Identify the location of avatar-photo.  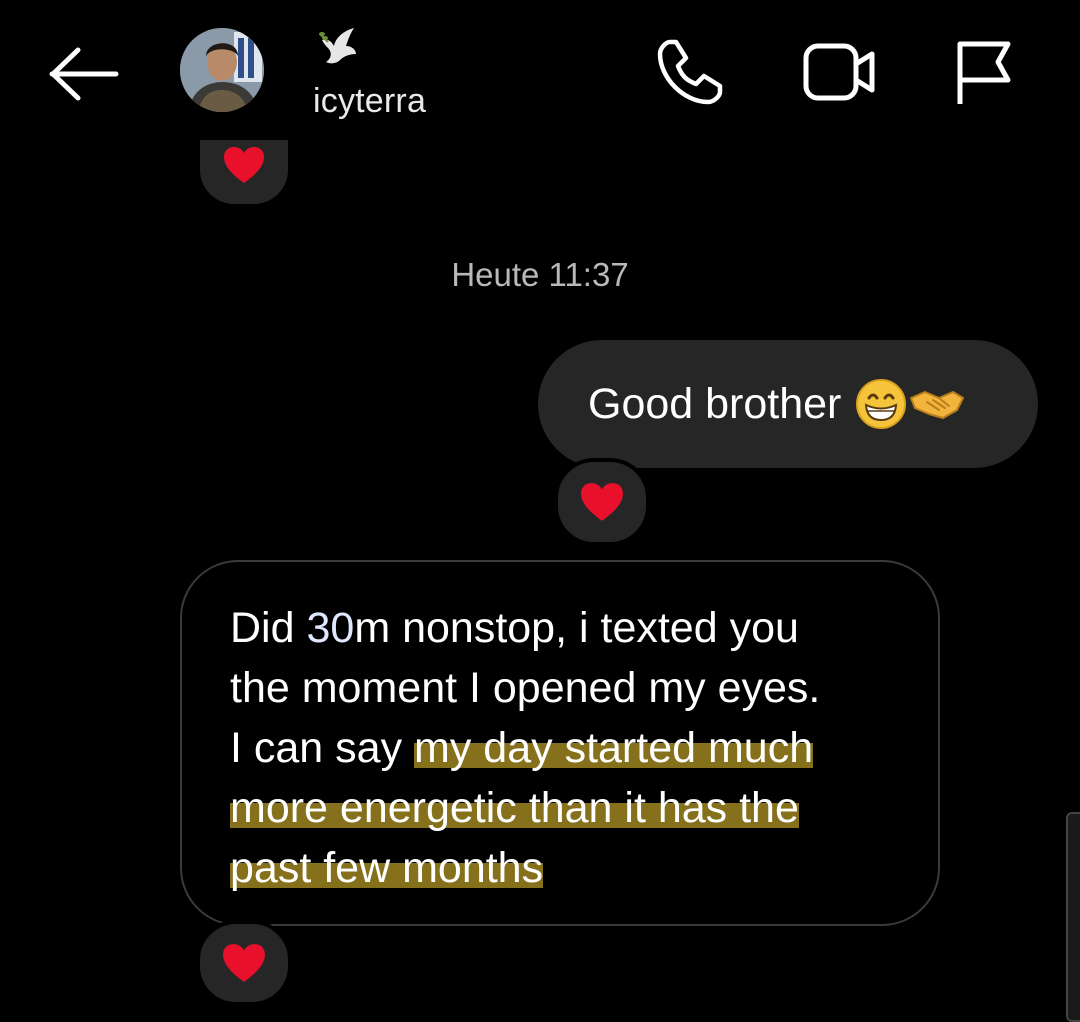
(222, 70).